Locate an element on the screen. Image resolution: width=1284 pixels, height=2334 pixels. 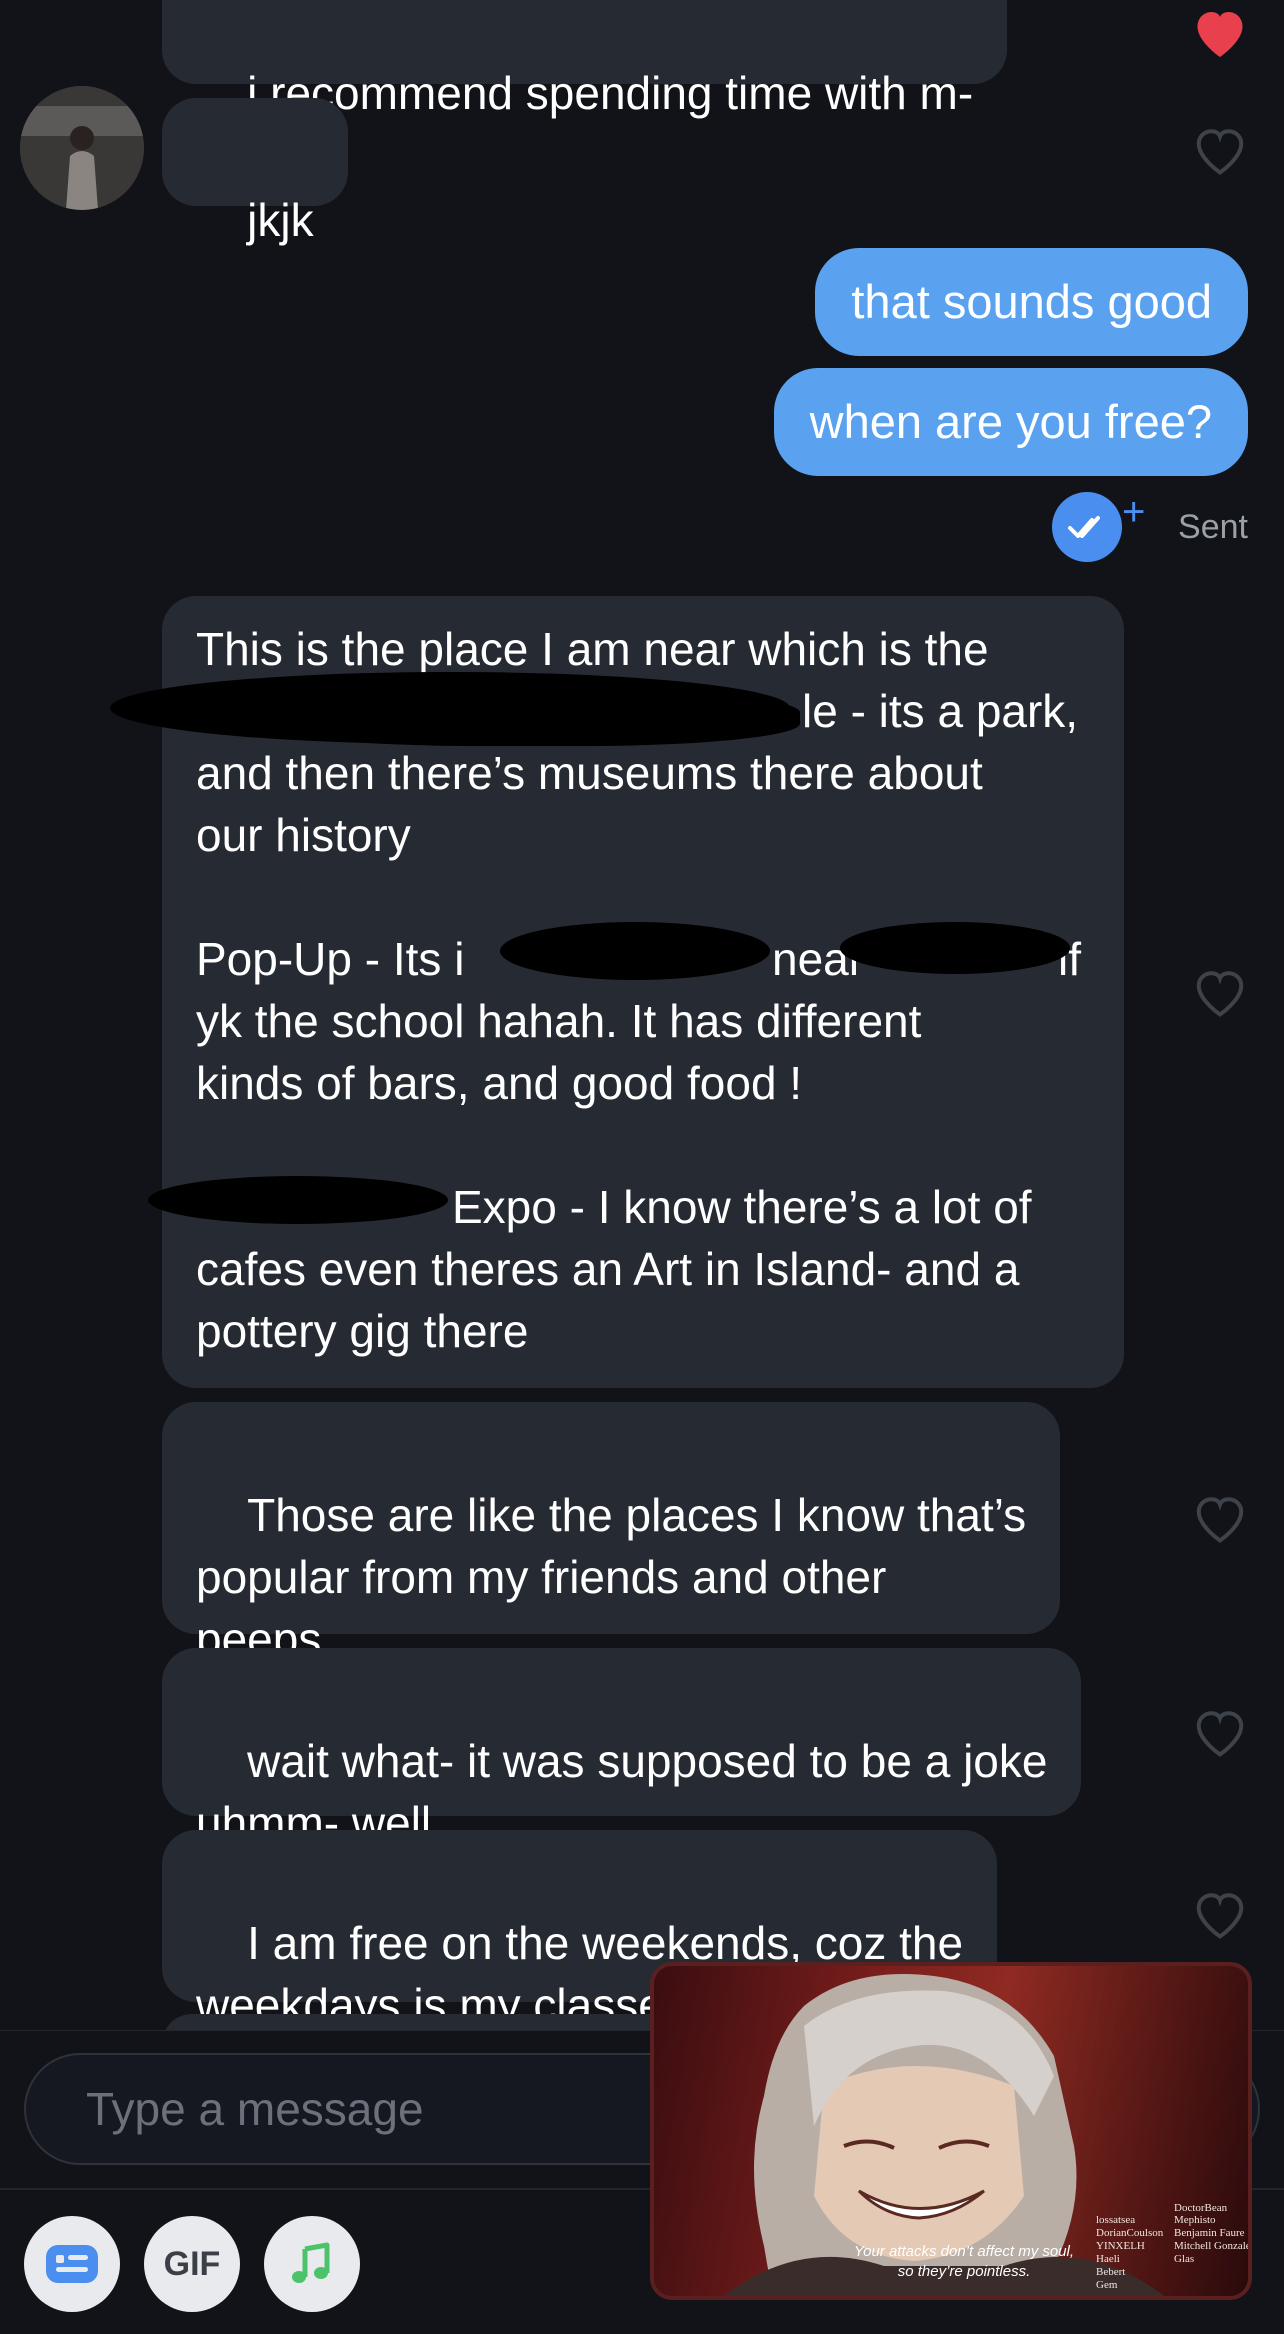
plus-icon: + is located at coordinates (1133, 512).